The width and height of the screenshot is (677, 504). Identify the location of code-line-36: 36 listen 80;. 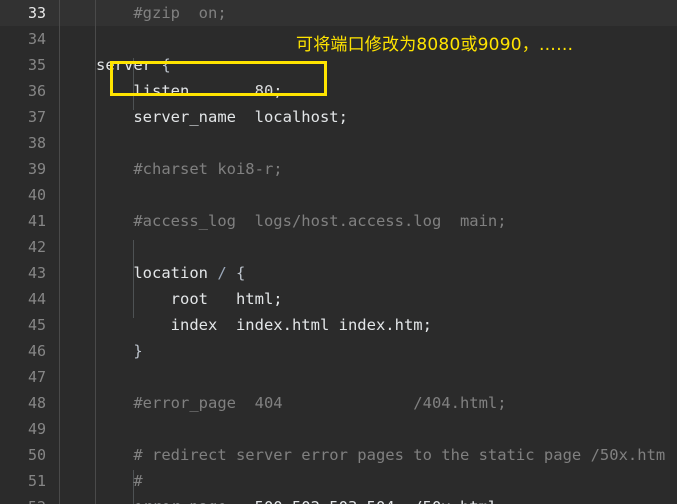
(338, 91).